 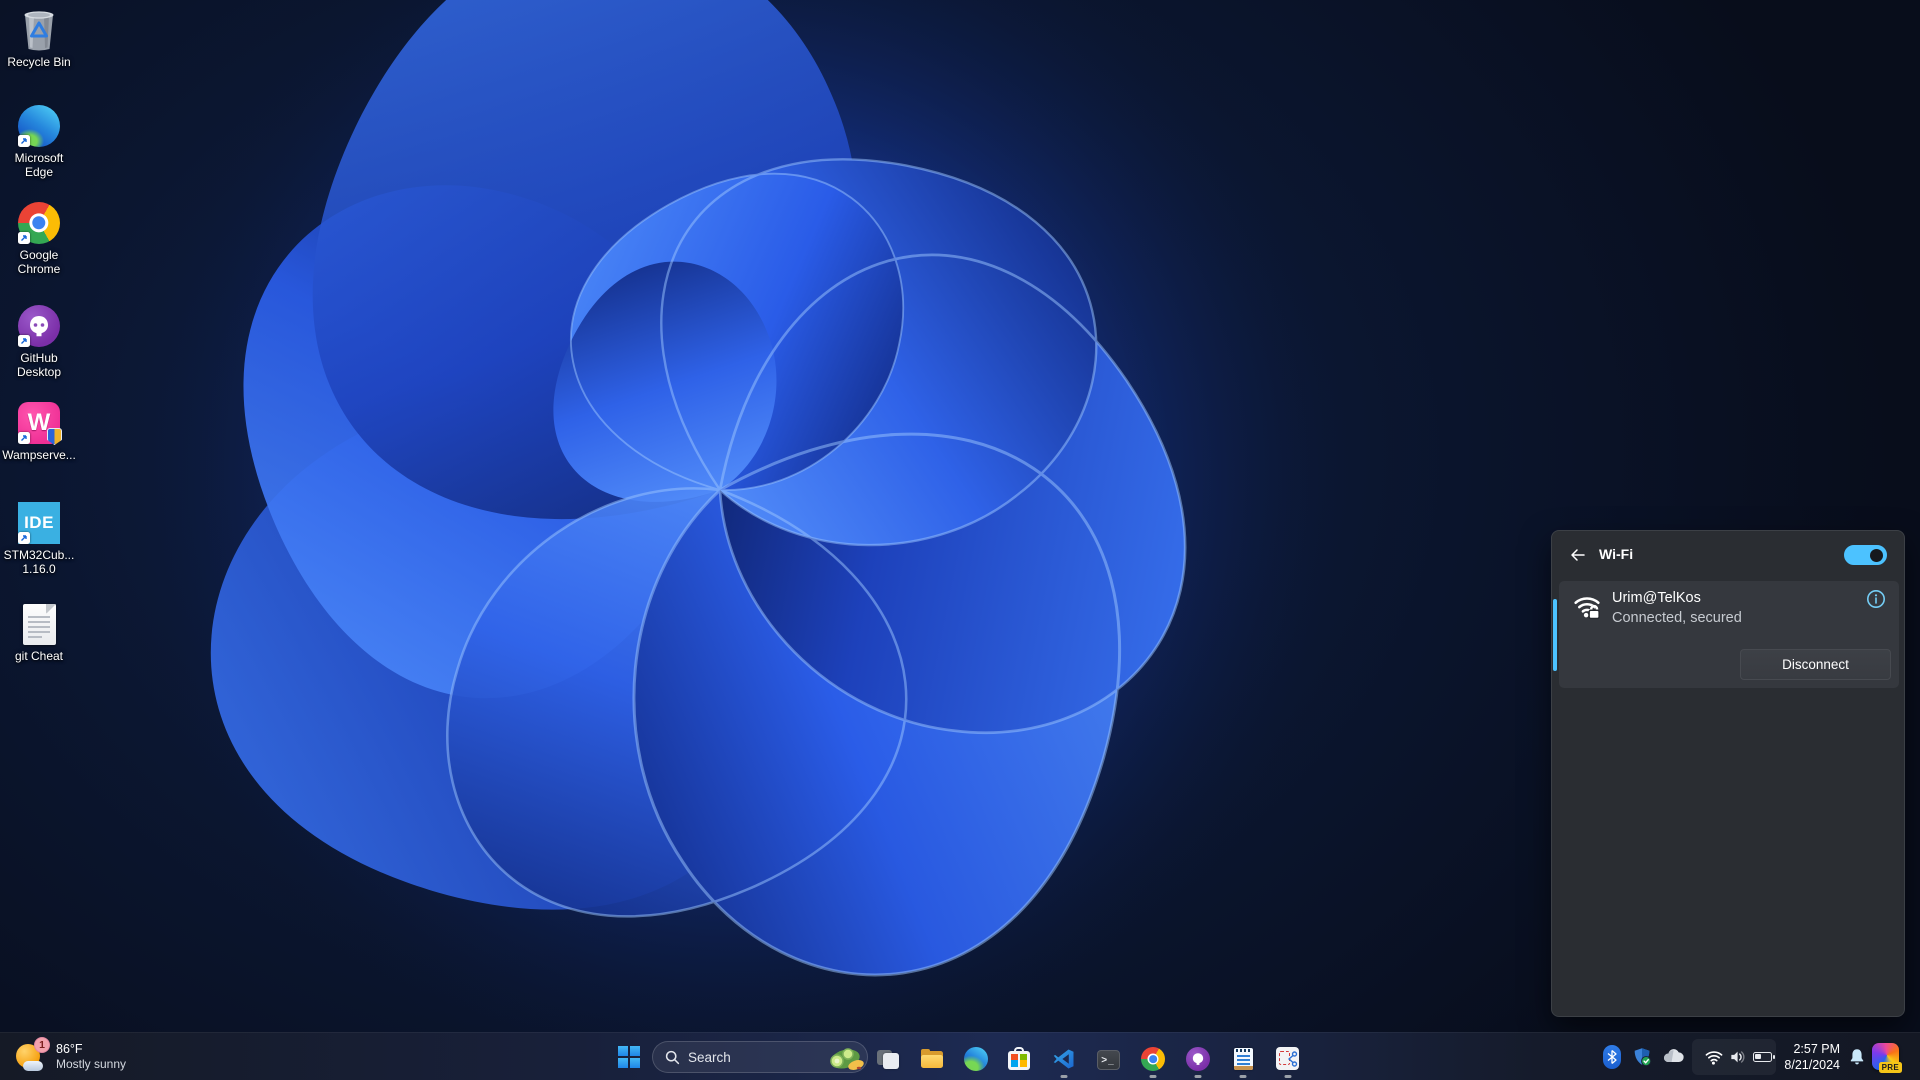 What do you see at coordinates (1890, 1067) in the screenshot?
I see `copilot-pre-badge: PRE` at bounding box center [1890, 1067].